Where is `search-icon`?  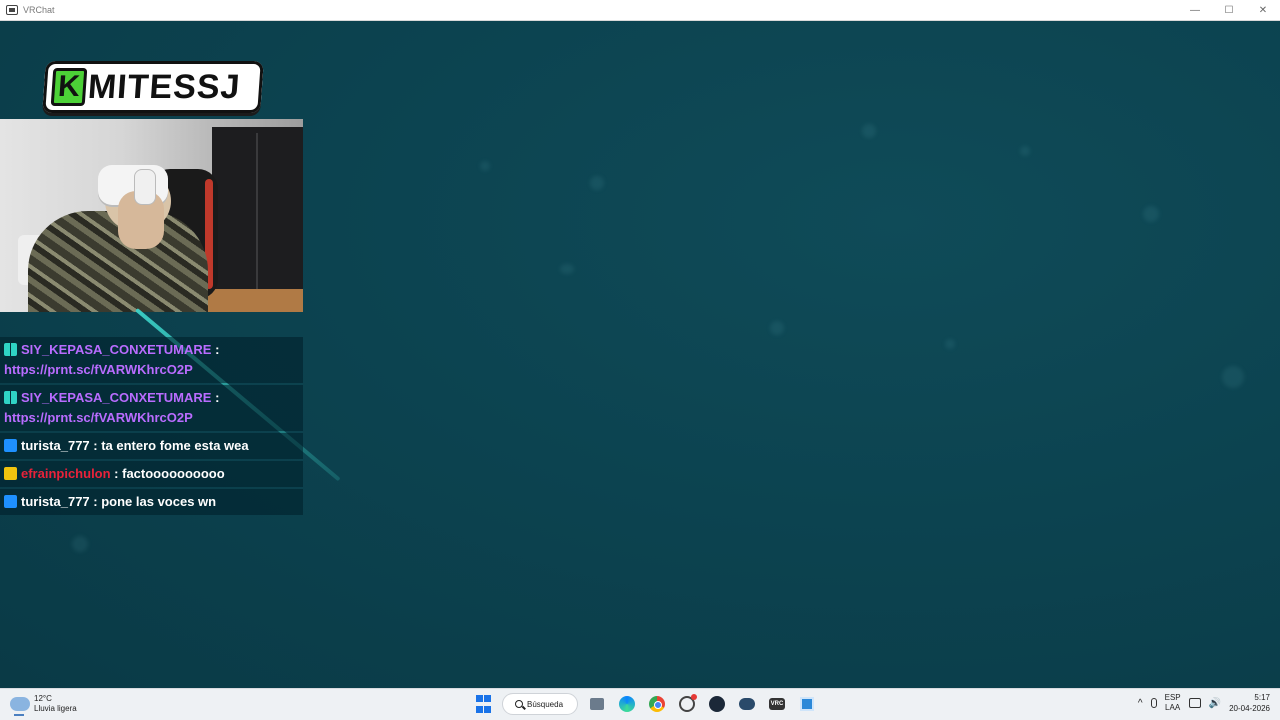 search-icon is located at coordinates (519, 704).